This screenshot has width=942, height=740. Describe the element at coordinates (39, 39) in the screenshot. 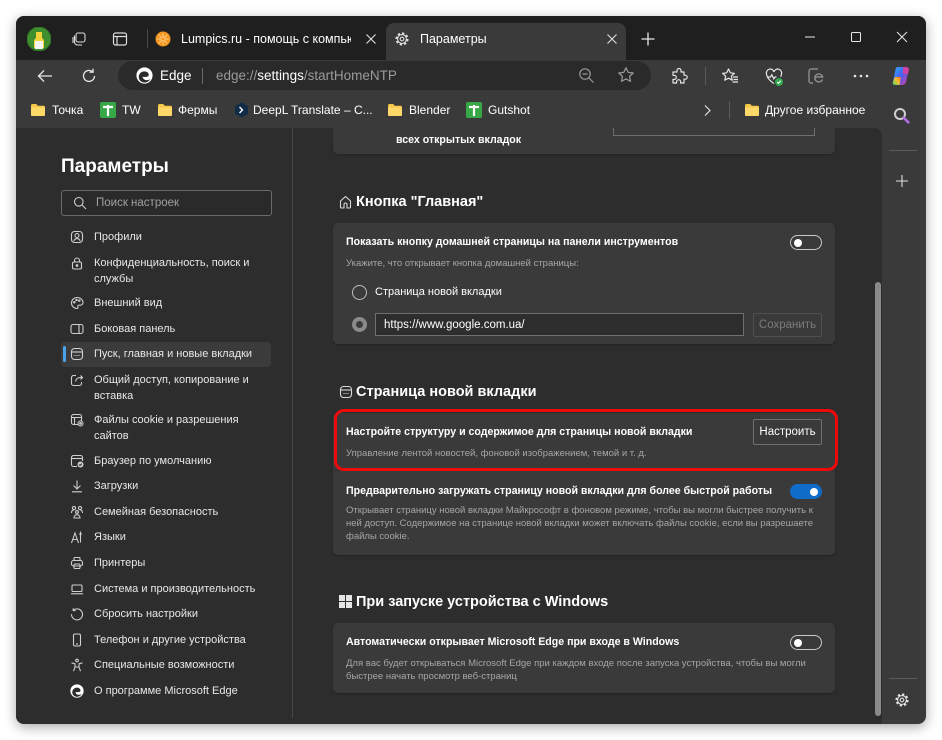

I see `profile-avatar` at that location.